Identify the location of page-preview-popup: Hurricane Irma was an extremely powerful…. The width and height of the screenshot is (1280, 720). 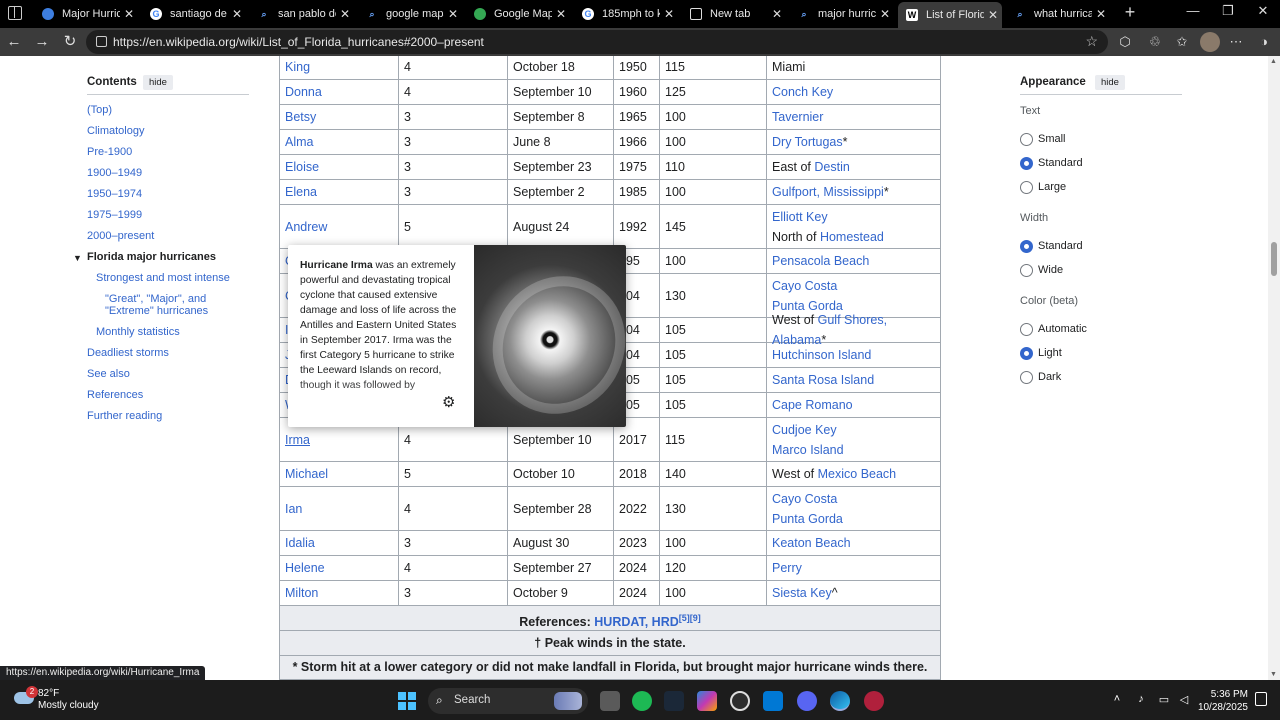
(457, 336).